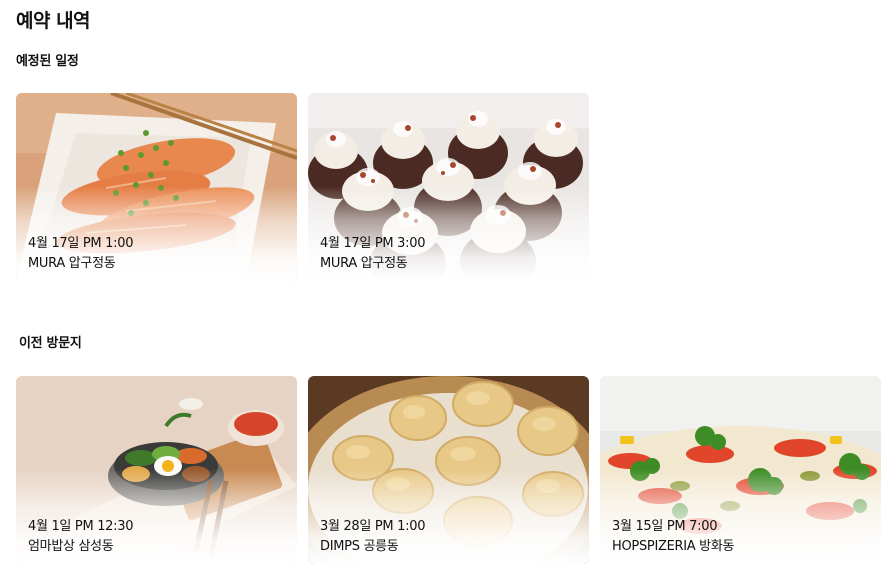 The width and height of the screenshot is (896, 570). I want to click on card-place: 엄마밥상 삼성동, so click(71, 546).